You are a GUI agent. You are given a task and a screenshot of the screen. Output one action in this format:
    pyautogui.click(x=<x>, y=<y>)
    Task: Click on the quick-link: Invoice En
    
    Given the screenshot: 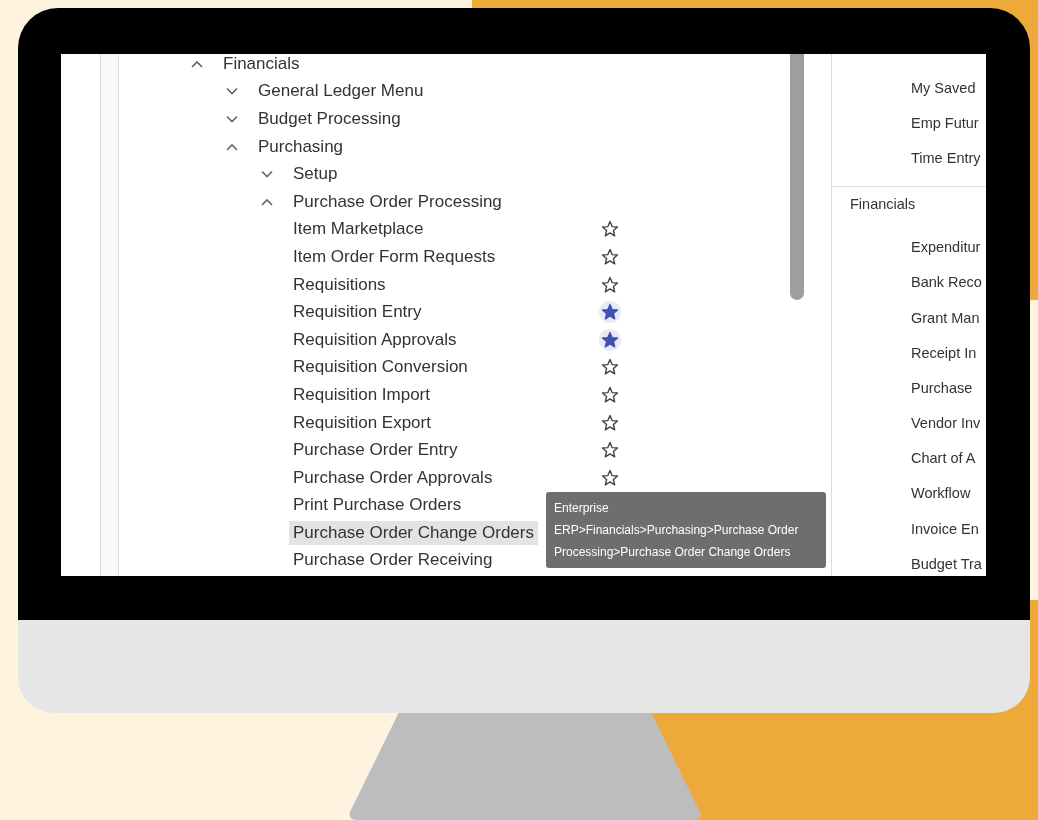 What is the action you would take?
    pyautogui.click(x=909, y=529)
    